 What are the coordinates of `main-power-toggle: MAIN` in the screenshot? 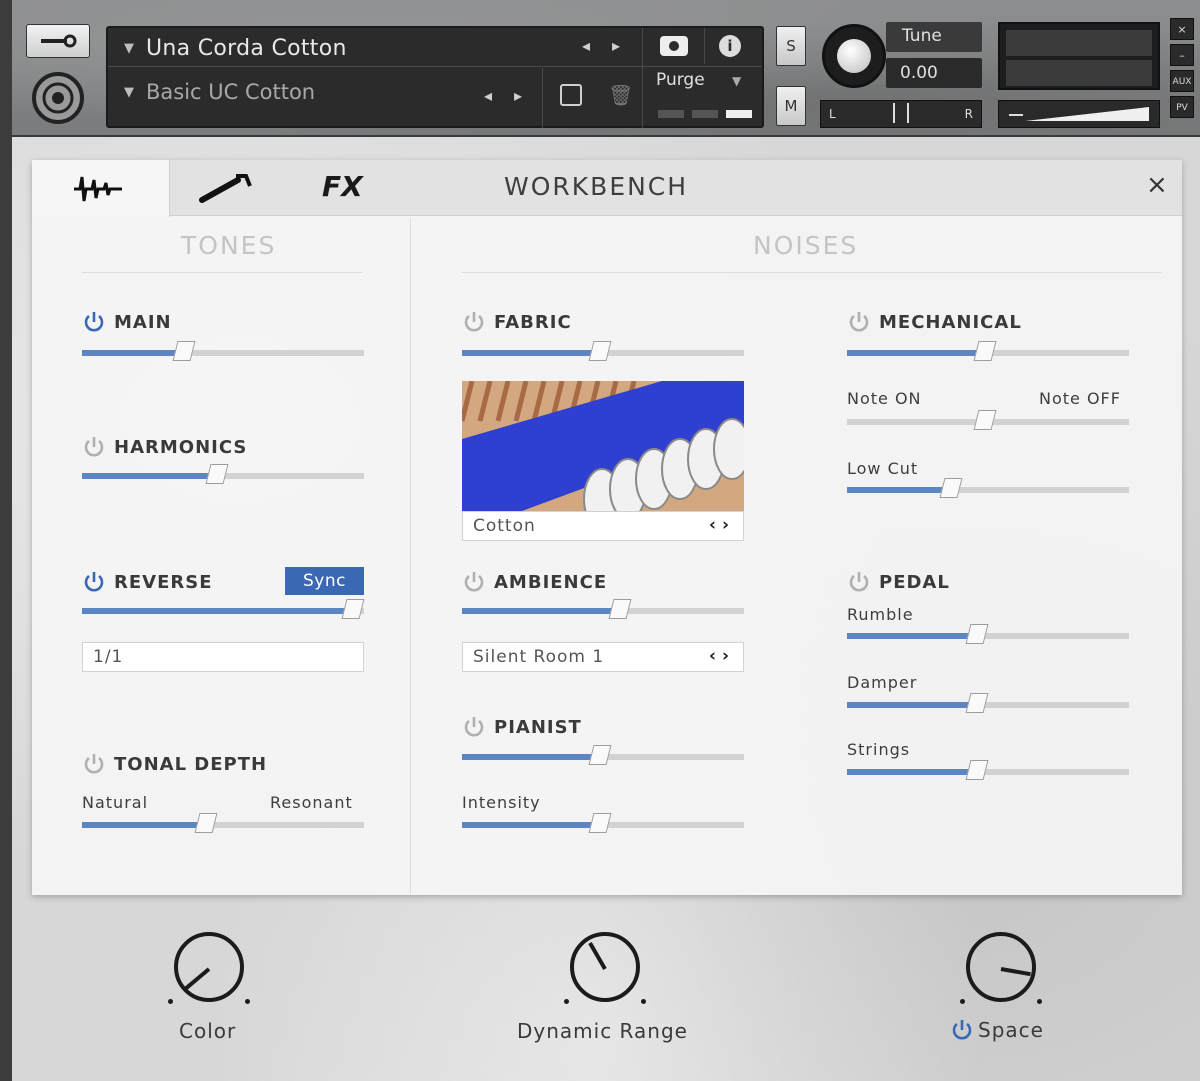 It's located at (127, 322).